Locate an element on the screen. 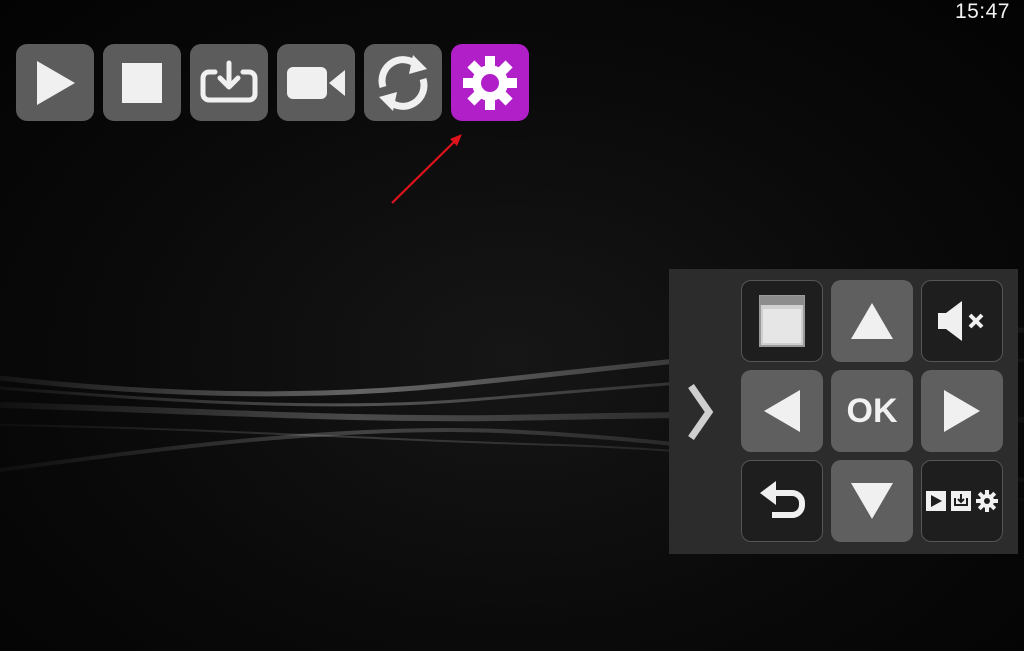 Image resolution: width=1024 pixels, height=651 pixels. record-button is located at coordinates (316, 82).